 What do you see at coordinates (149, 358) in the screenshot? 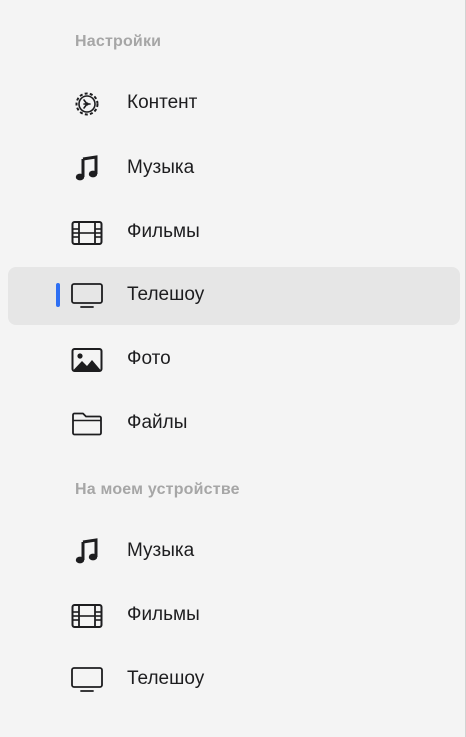
I see `sidebar-item-label: Фото` at bounding box center [149, 358].